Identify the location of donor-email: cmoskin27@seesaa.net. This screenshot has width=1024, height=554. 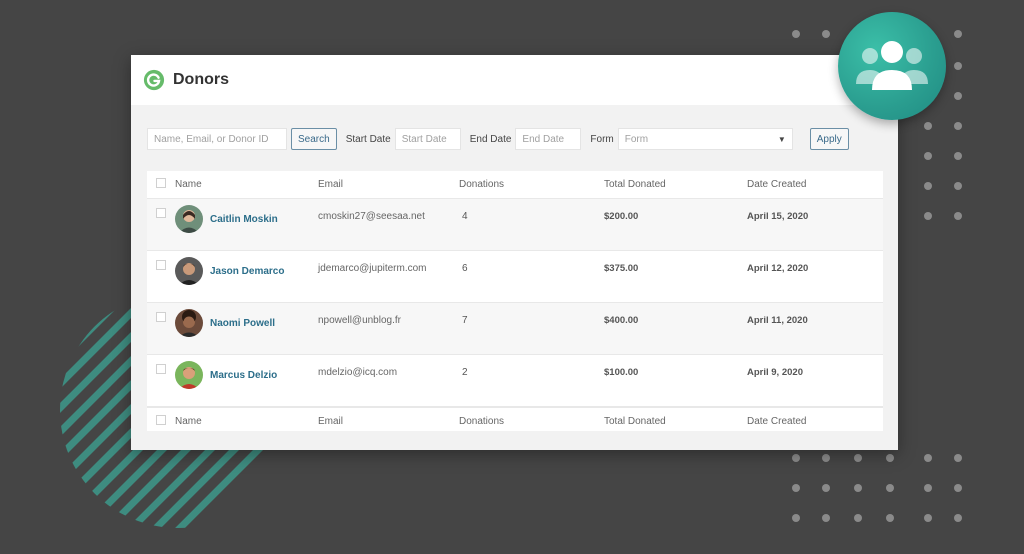
(371, 216).